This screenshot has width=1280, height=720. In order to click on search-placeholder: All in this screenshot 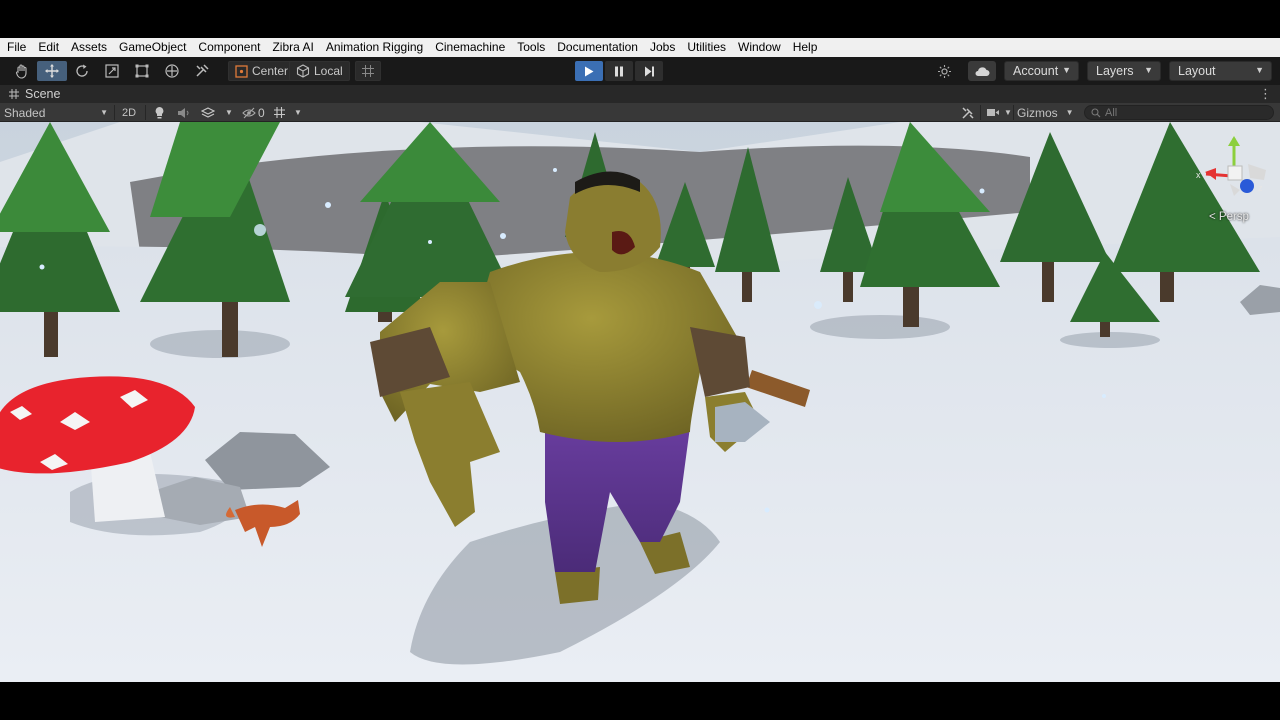, I will do `click(1111, 112)`.